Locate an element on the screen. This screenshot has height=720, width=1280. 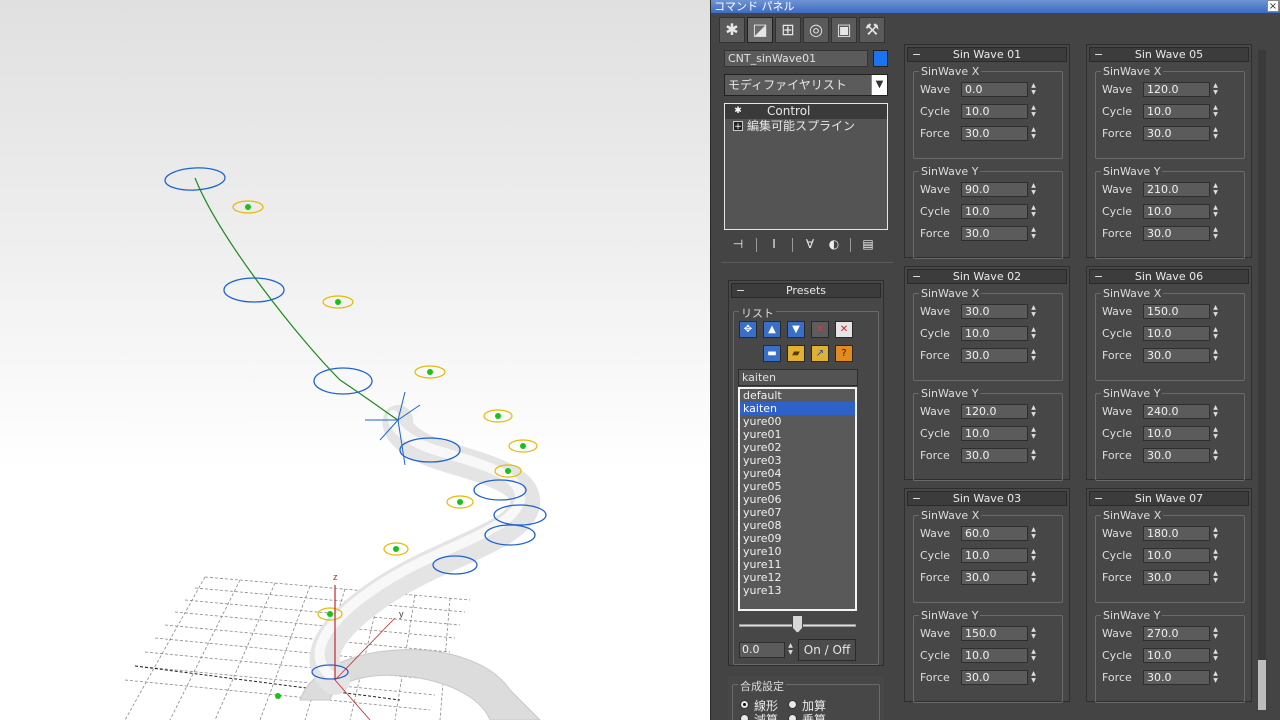
close-button: × is located at coordinates (1273, 6).